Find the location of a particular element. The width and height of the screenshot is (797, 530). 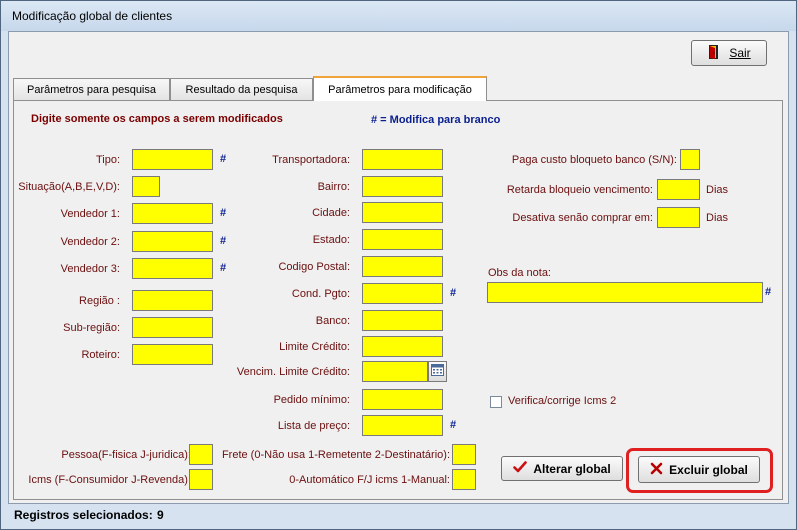

codigo-postal-label: Codigo Postal: is located at coordinates (314, 267).